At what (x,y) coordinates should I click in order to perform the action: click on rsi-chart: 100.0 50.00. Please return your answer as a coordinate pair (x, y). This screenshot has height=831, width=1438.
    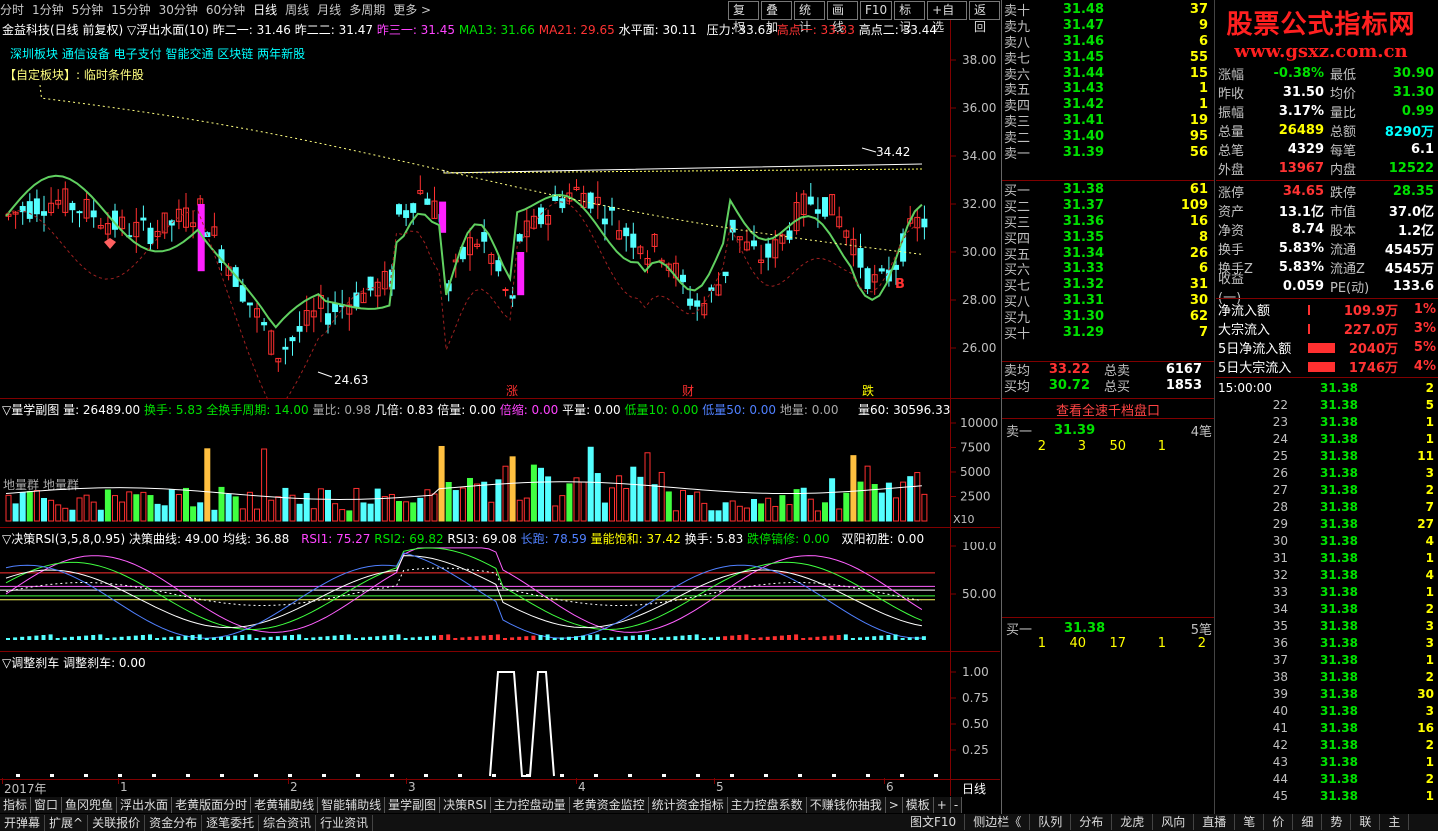
    Looking at the image, I should click on (500, 596).